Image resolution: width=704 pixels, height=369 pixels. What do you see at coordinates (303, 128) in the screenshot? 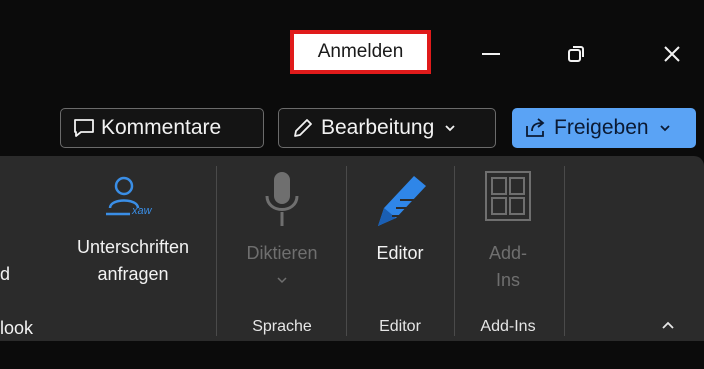
I see `pencil-icon` at bounding box center [303, 128].